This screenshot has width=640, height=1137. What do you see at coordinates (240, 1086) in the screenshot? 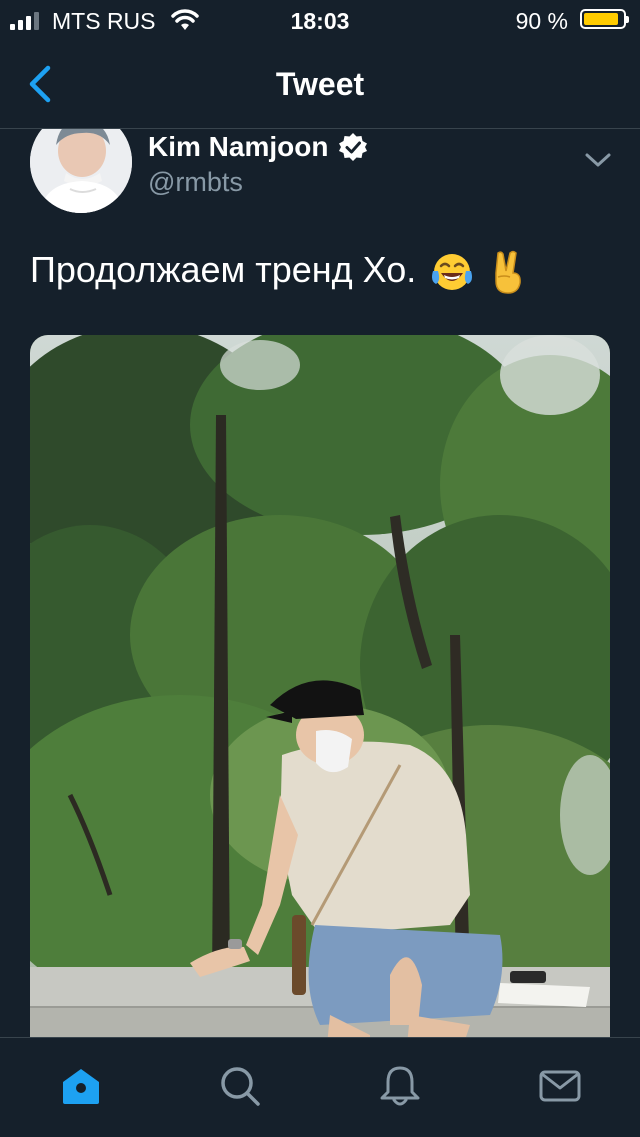
I see `search-icon` at bounding box center [240, 1086].